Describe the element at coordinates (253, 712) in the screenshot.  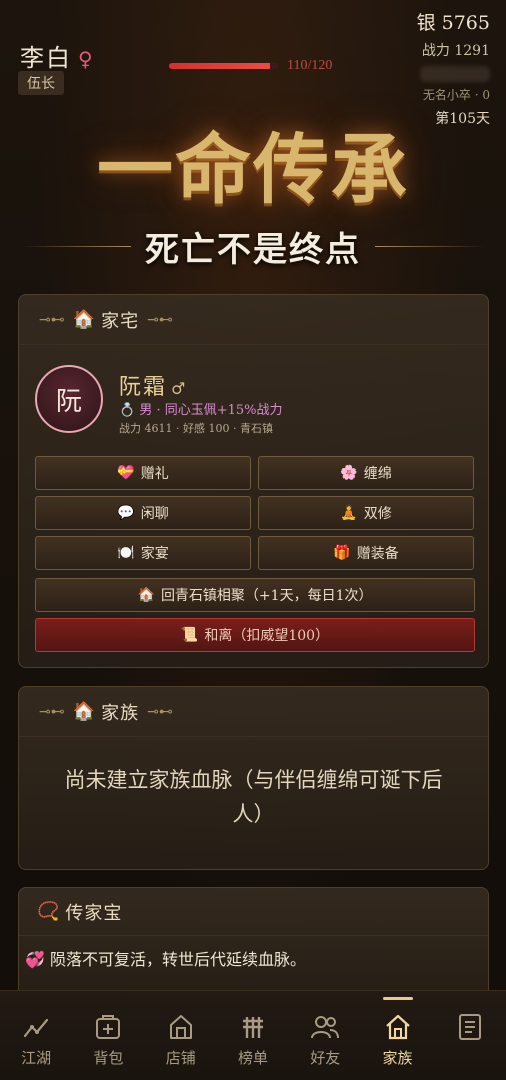
I see `clan-panel-header: ⊸⊷ 🏠 家族 ⊸⊷` at that location.